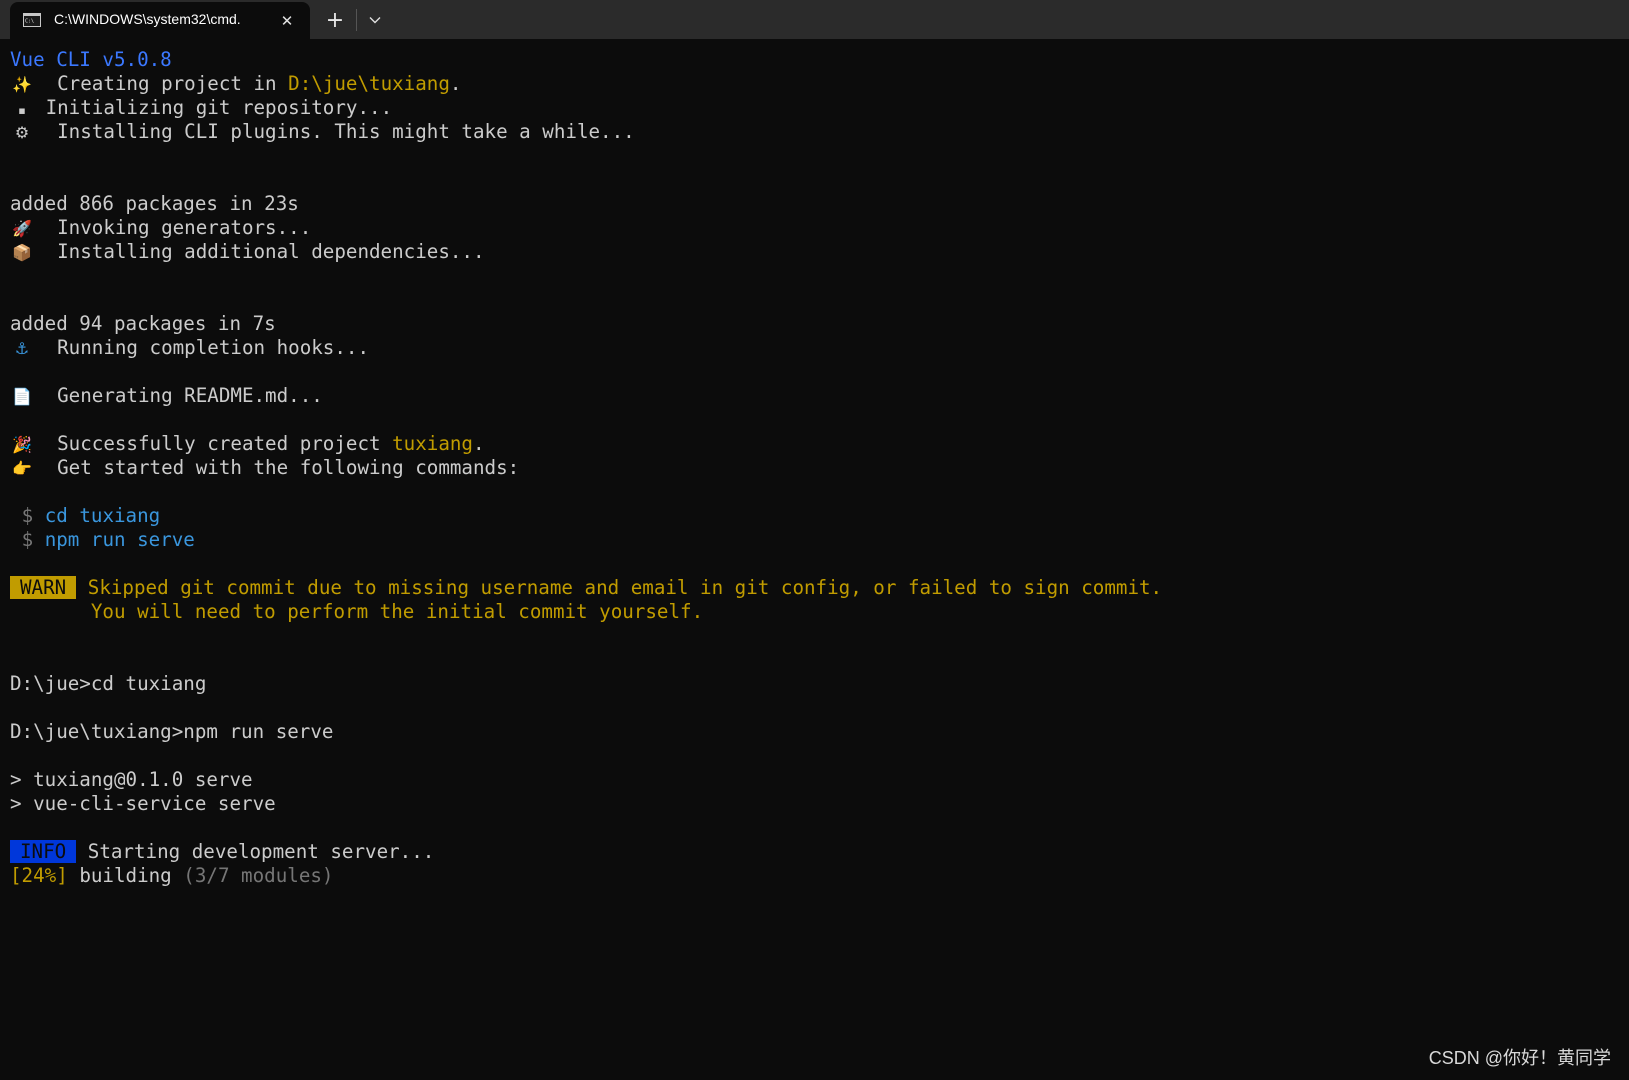 This screenshot has width=1629, height=1080. What do you see at coordinates (172, 731) in the screenshot?
I see `prompt-serve: D:\jue\tuxiang>npm run serve` at bounding box center [172, 731].